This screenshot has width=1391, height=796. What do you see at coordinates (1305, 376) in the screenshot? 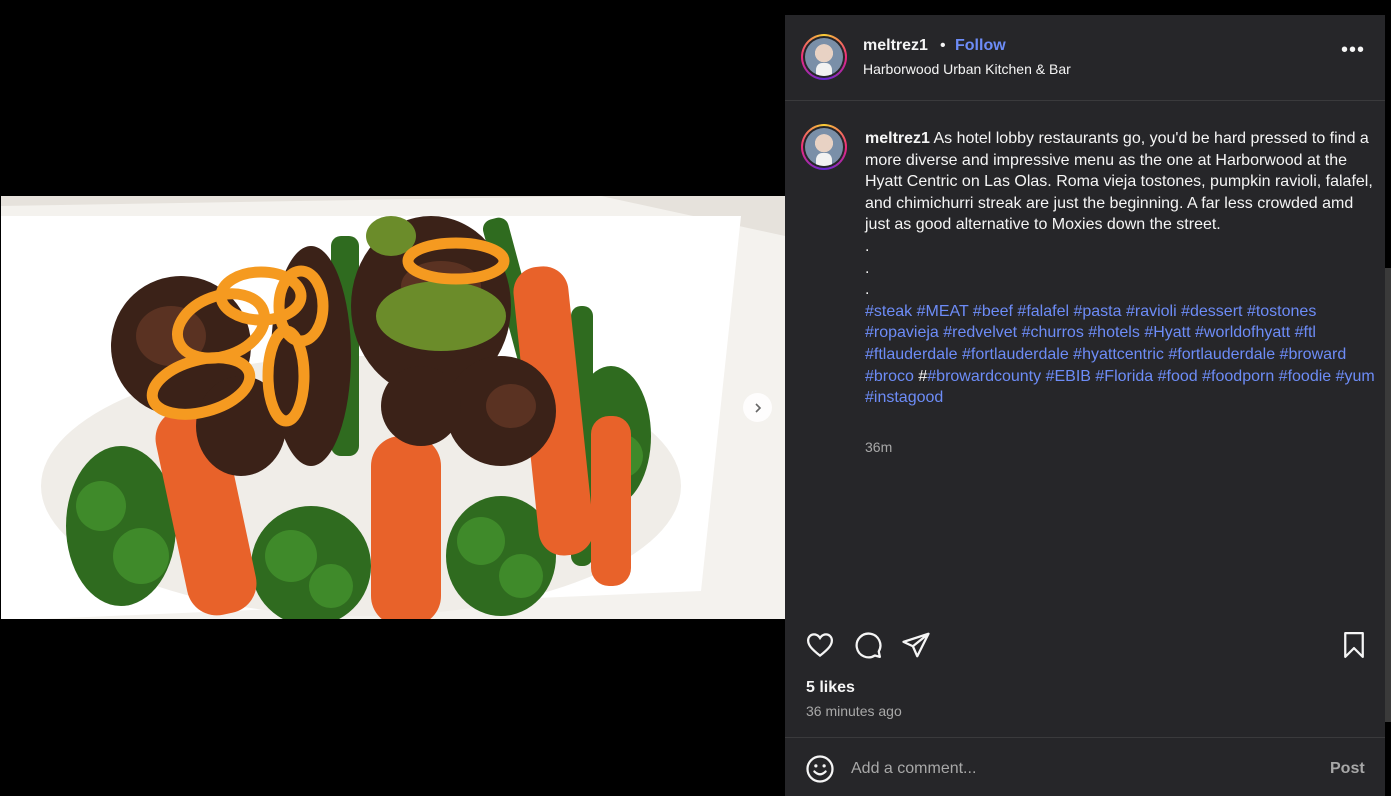
I see `hashtag-link: #foodie` at bounding box center [1305, 376].